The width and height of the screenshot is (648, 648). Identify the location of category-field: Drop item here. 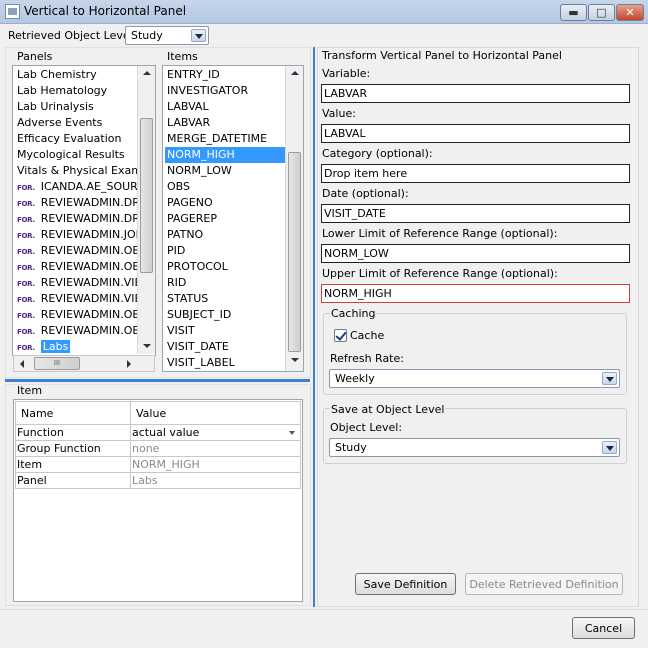
(475, 173).